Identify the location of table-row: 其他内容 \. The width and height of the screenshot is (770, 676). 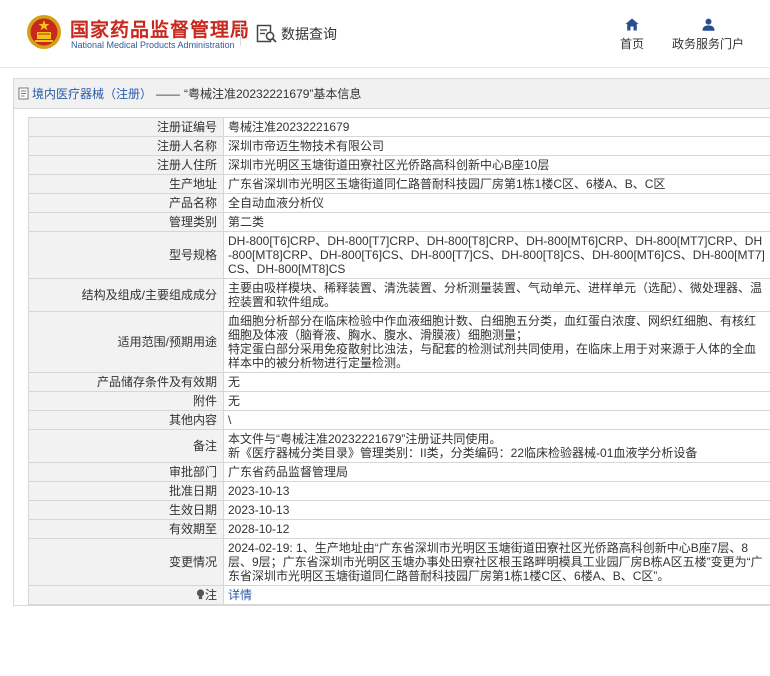
(399, 420).